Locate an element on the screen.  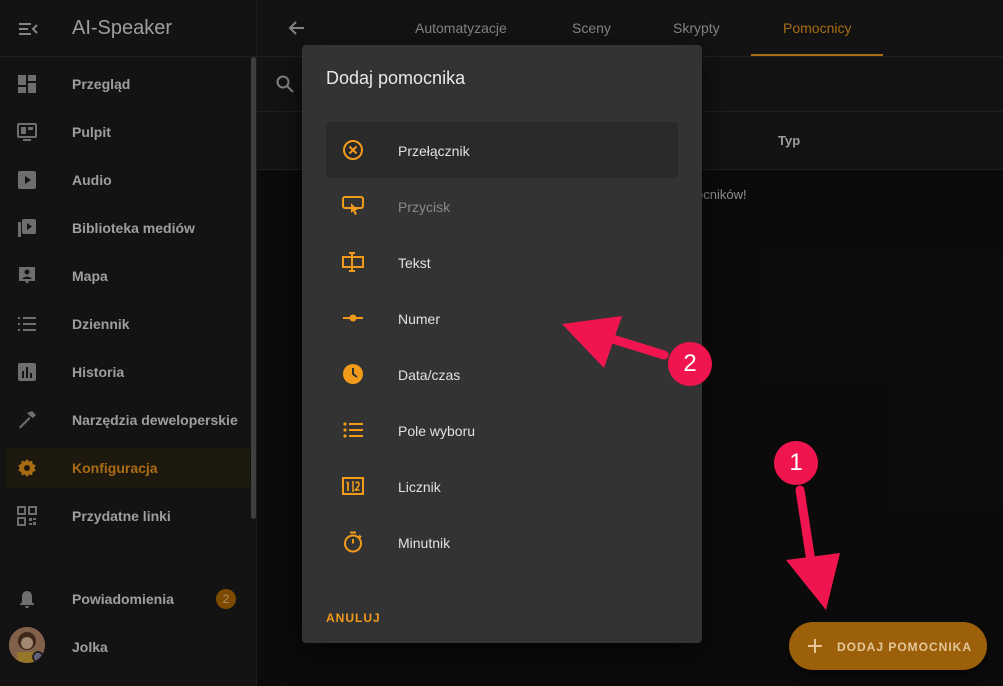
helper-option-label: Numer is located at coordinates (419, 319).